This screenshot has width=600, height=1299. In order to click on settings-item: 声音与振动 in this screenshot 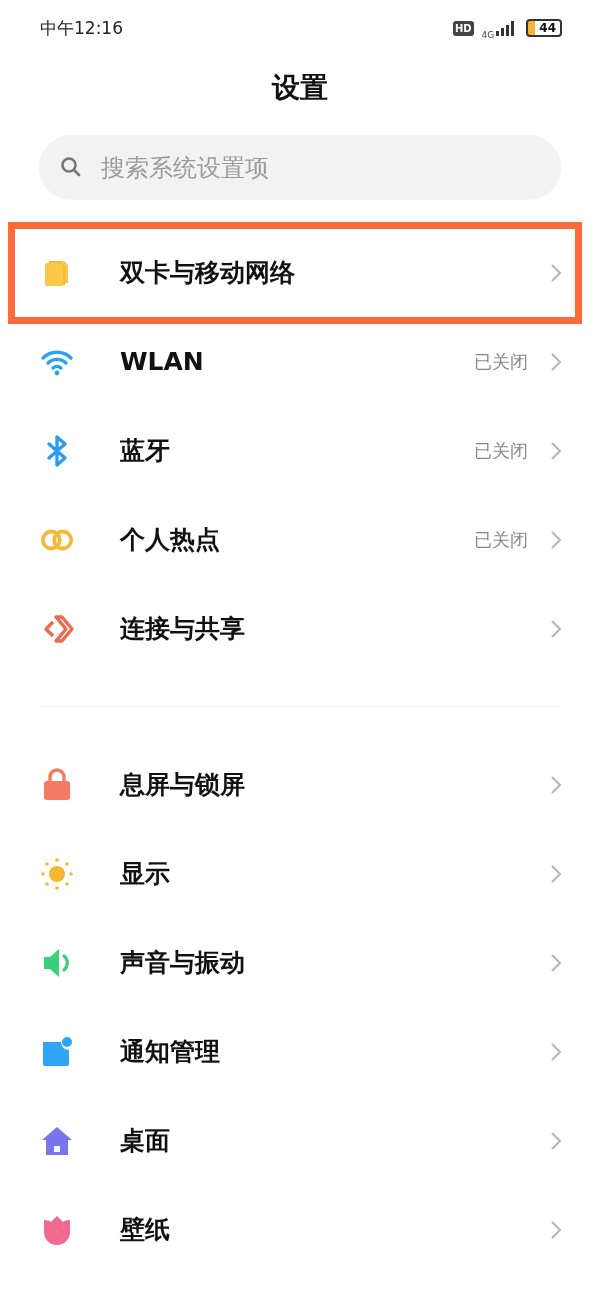, I will do `click(300, 962)`.